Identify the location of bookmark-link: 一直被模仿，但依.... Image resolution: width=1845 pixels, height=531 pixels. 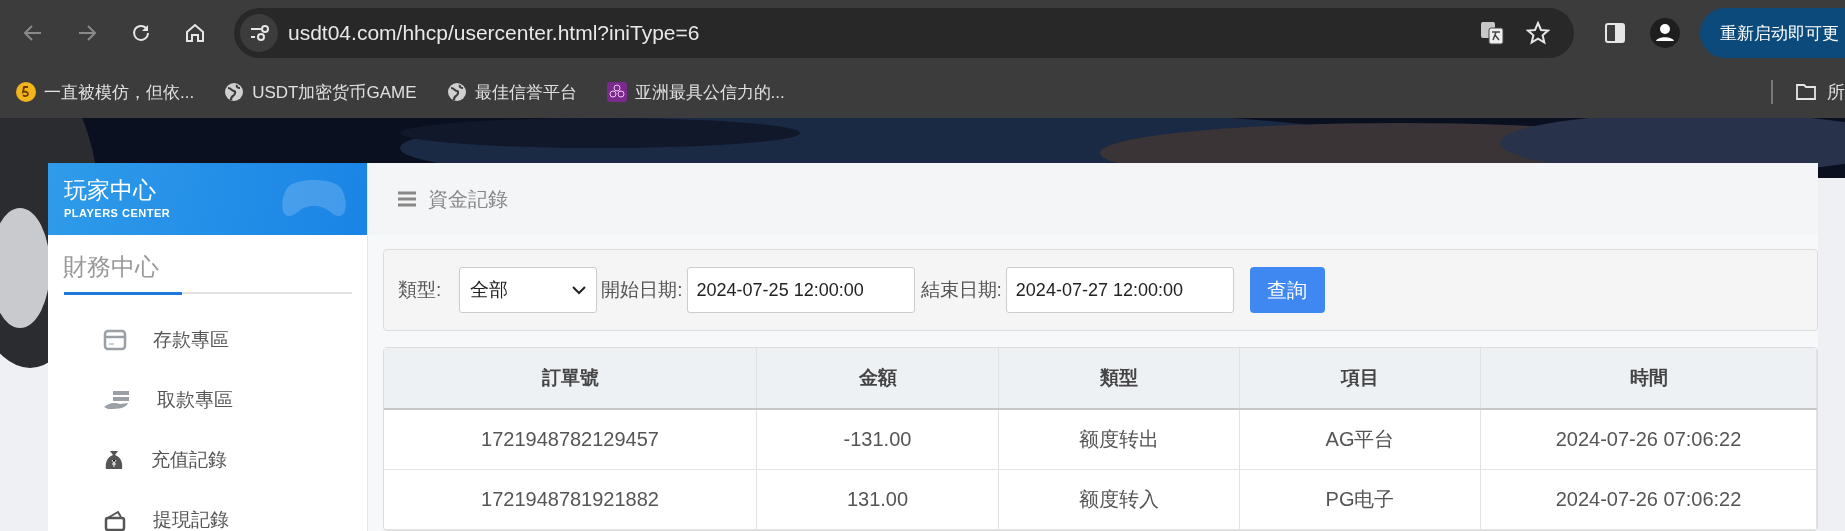
(105, 92).